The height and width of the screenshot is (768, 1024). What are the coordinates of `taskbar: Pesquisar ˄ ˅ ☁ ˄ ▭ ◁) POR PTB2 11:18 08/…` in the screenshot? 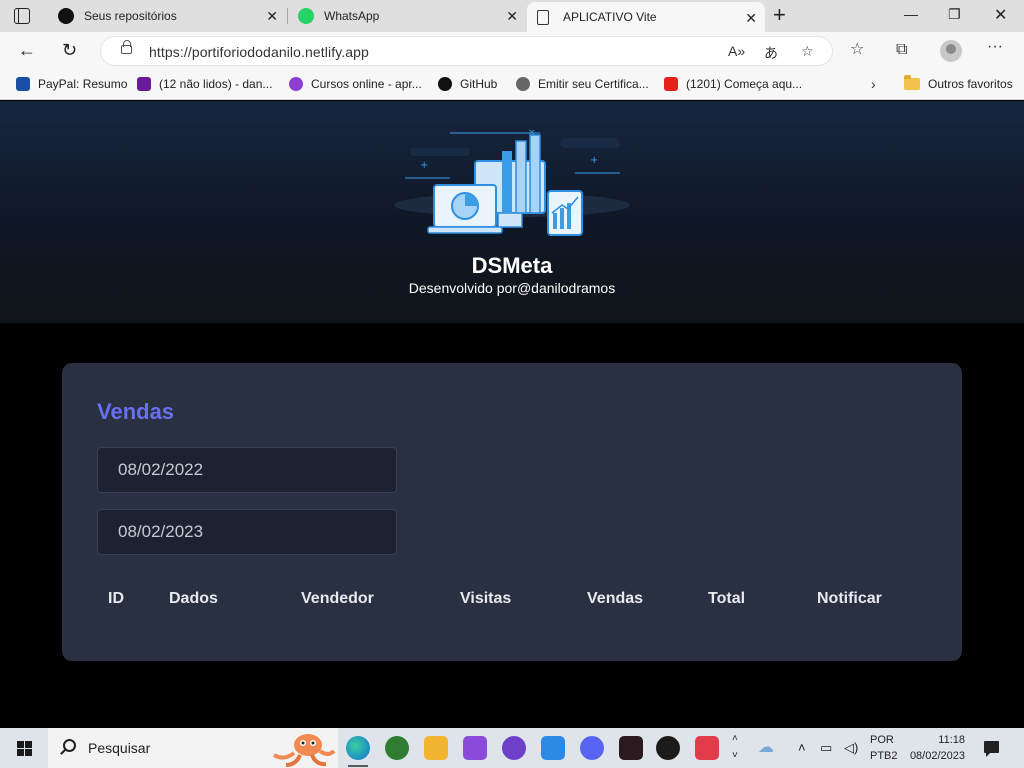 It's located at (512, 748).